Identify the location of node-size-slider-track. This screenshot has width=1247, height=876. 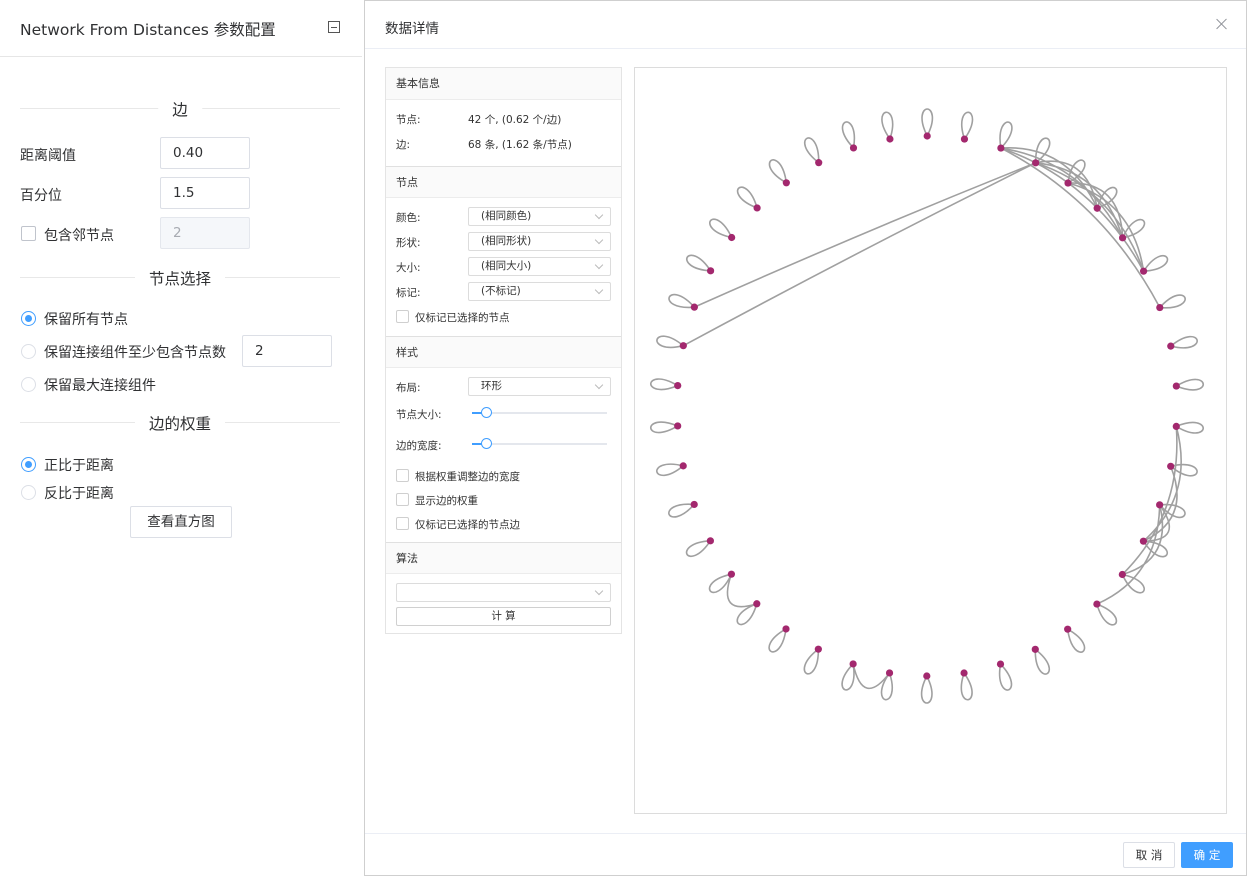
(539, 413).